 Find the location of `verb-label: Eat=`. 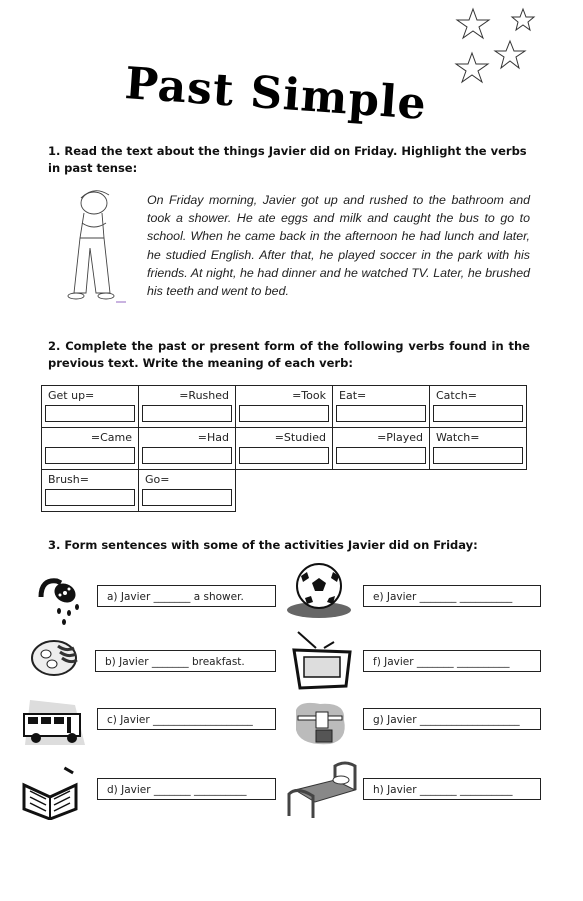

verb-label: Eat= is located at coordinates (353, 395).